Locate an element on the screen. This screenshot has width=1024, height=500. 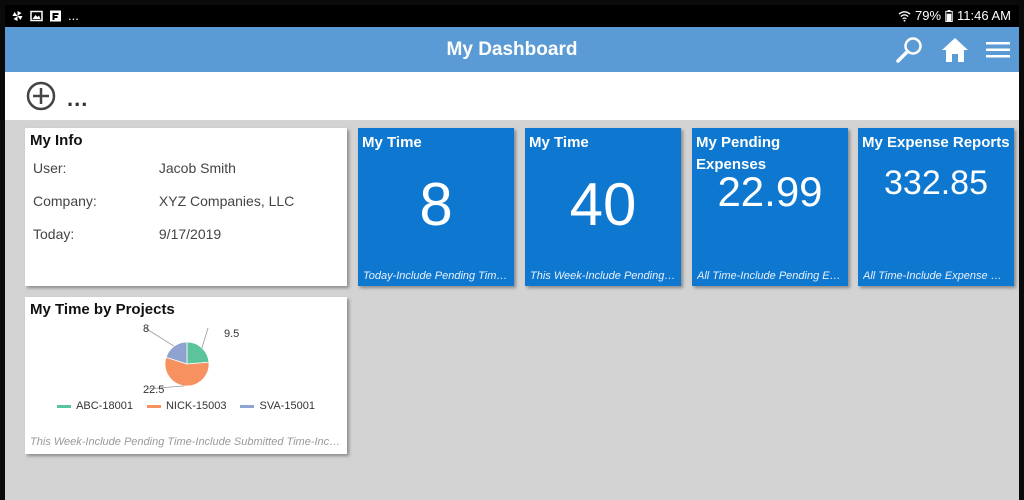
status-bar-right: 79% 11:46 AM is located at coordinates (954, 15).